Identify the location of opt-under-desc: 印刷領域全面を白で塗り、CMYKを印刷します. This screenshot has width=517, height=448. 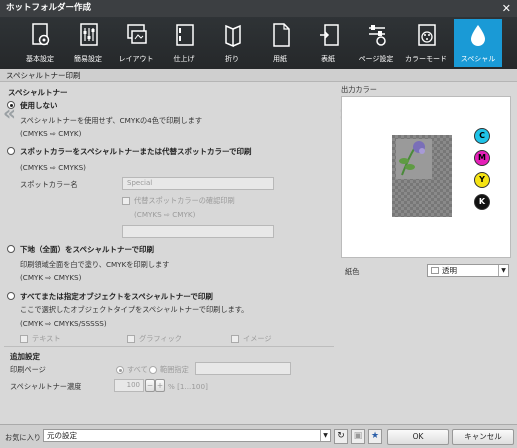
(95, 264).